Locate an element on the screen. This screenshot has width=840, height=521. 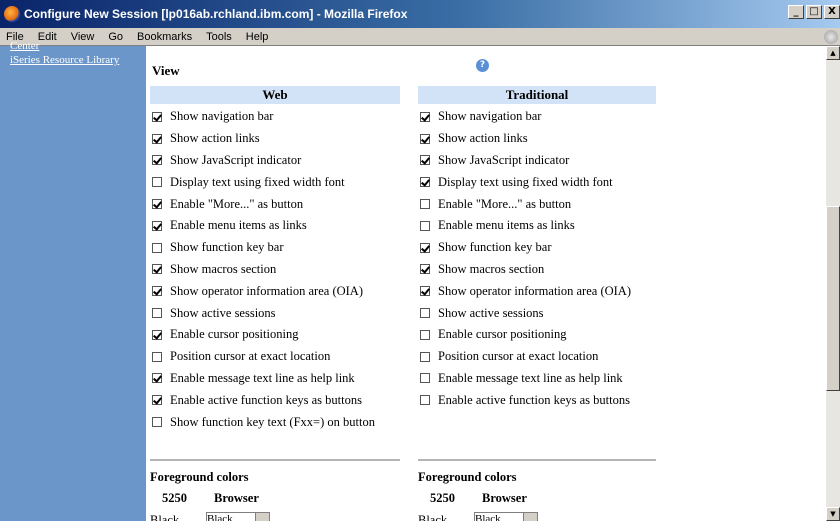
menu-view: View is located at coordinates (83, 37).